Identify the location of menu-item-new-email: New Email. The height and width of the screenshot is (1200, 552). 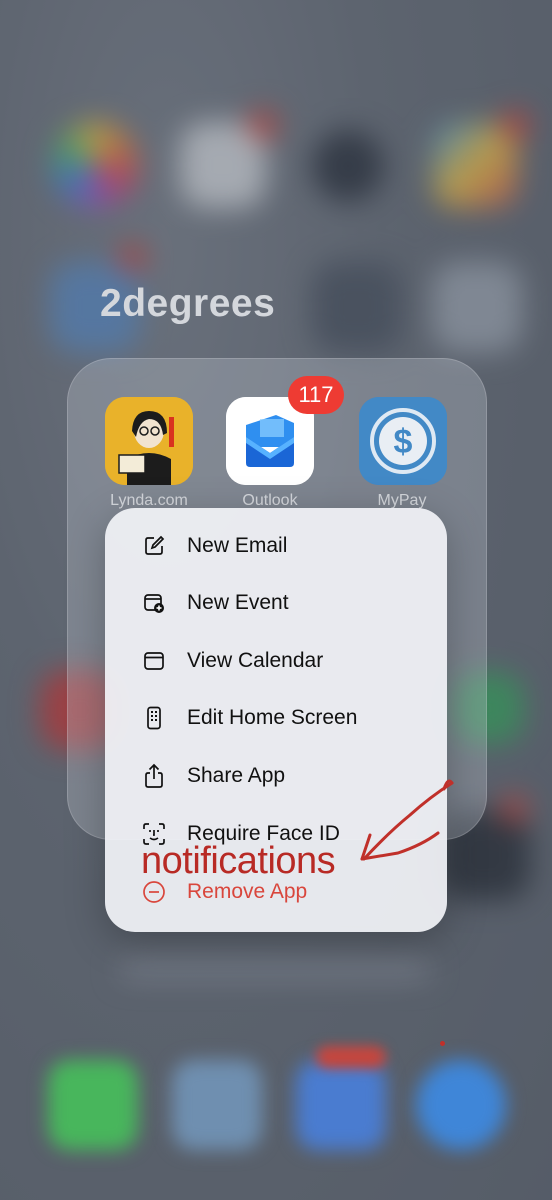
(276, 545).